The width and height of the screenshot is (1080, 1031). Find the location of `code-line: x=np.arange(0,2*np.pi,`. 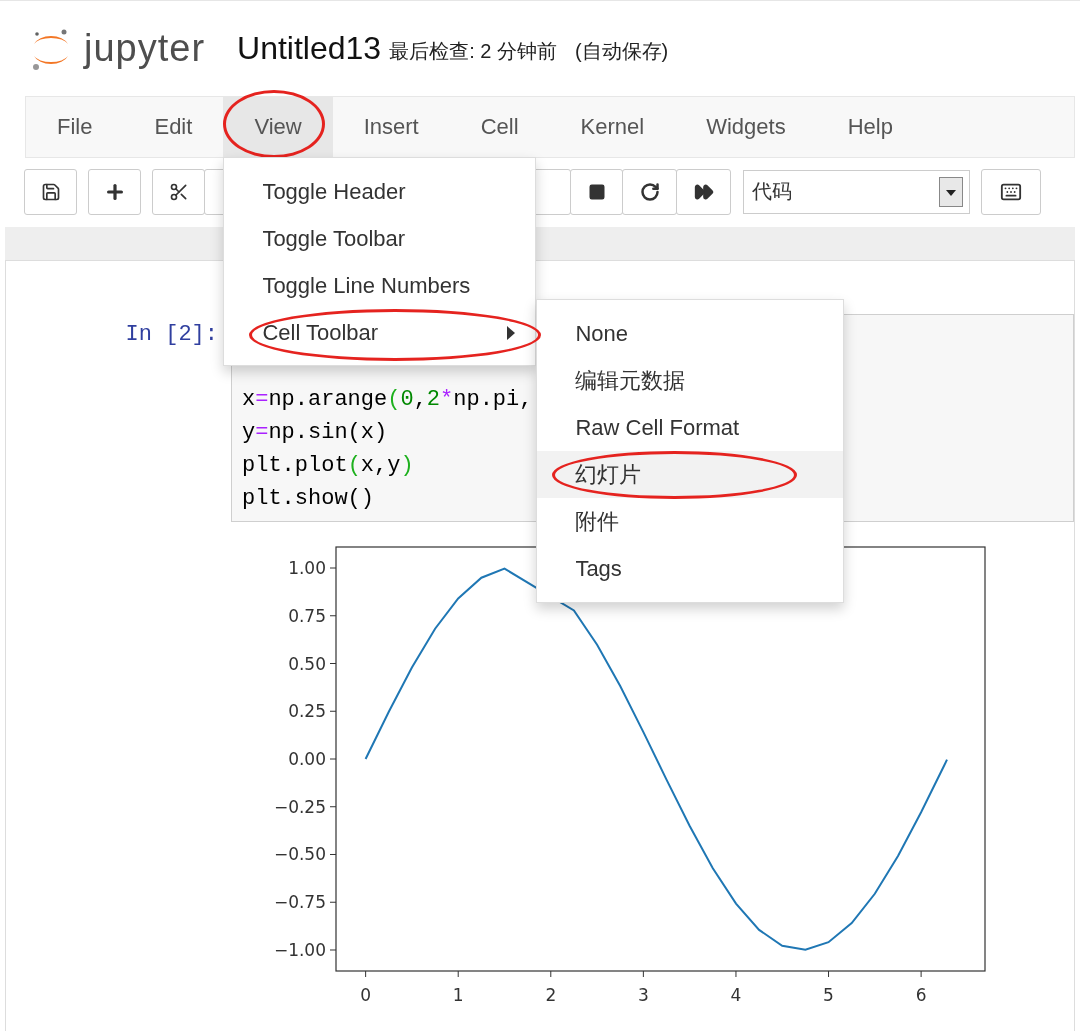

code-line: x=np.arange(0,2*np.pi, is located at coordinates (387, 400).